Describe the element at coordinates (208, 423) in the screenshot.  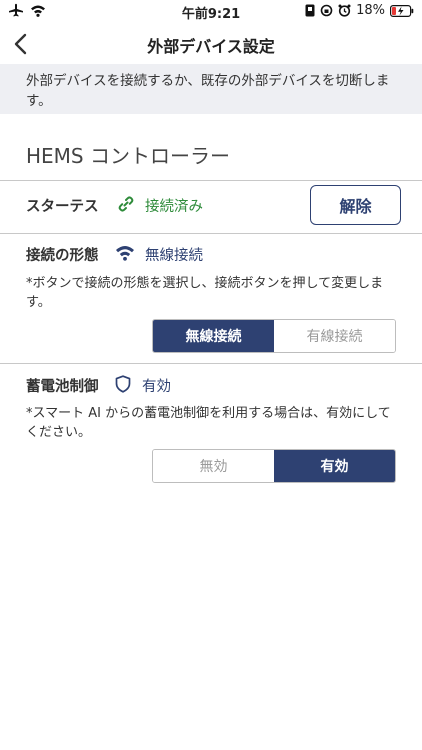
I see `battery-control-help-text: *スマート AI からの蓄電池制御を利用する場合は、有効にしてください。` at that location.